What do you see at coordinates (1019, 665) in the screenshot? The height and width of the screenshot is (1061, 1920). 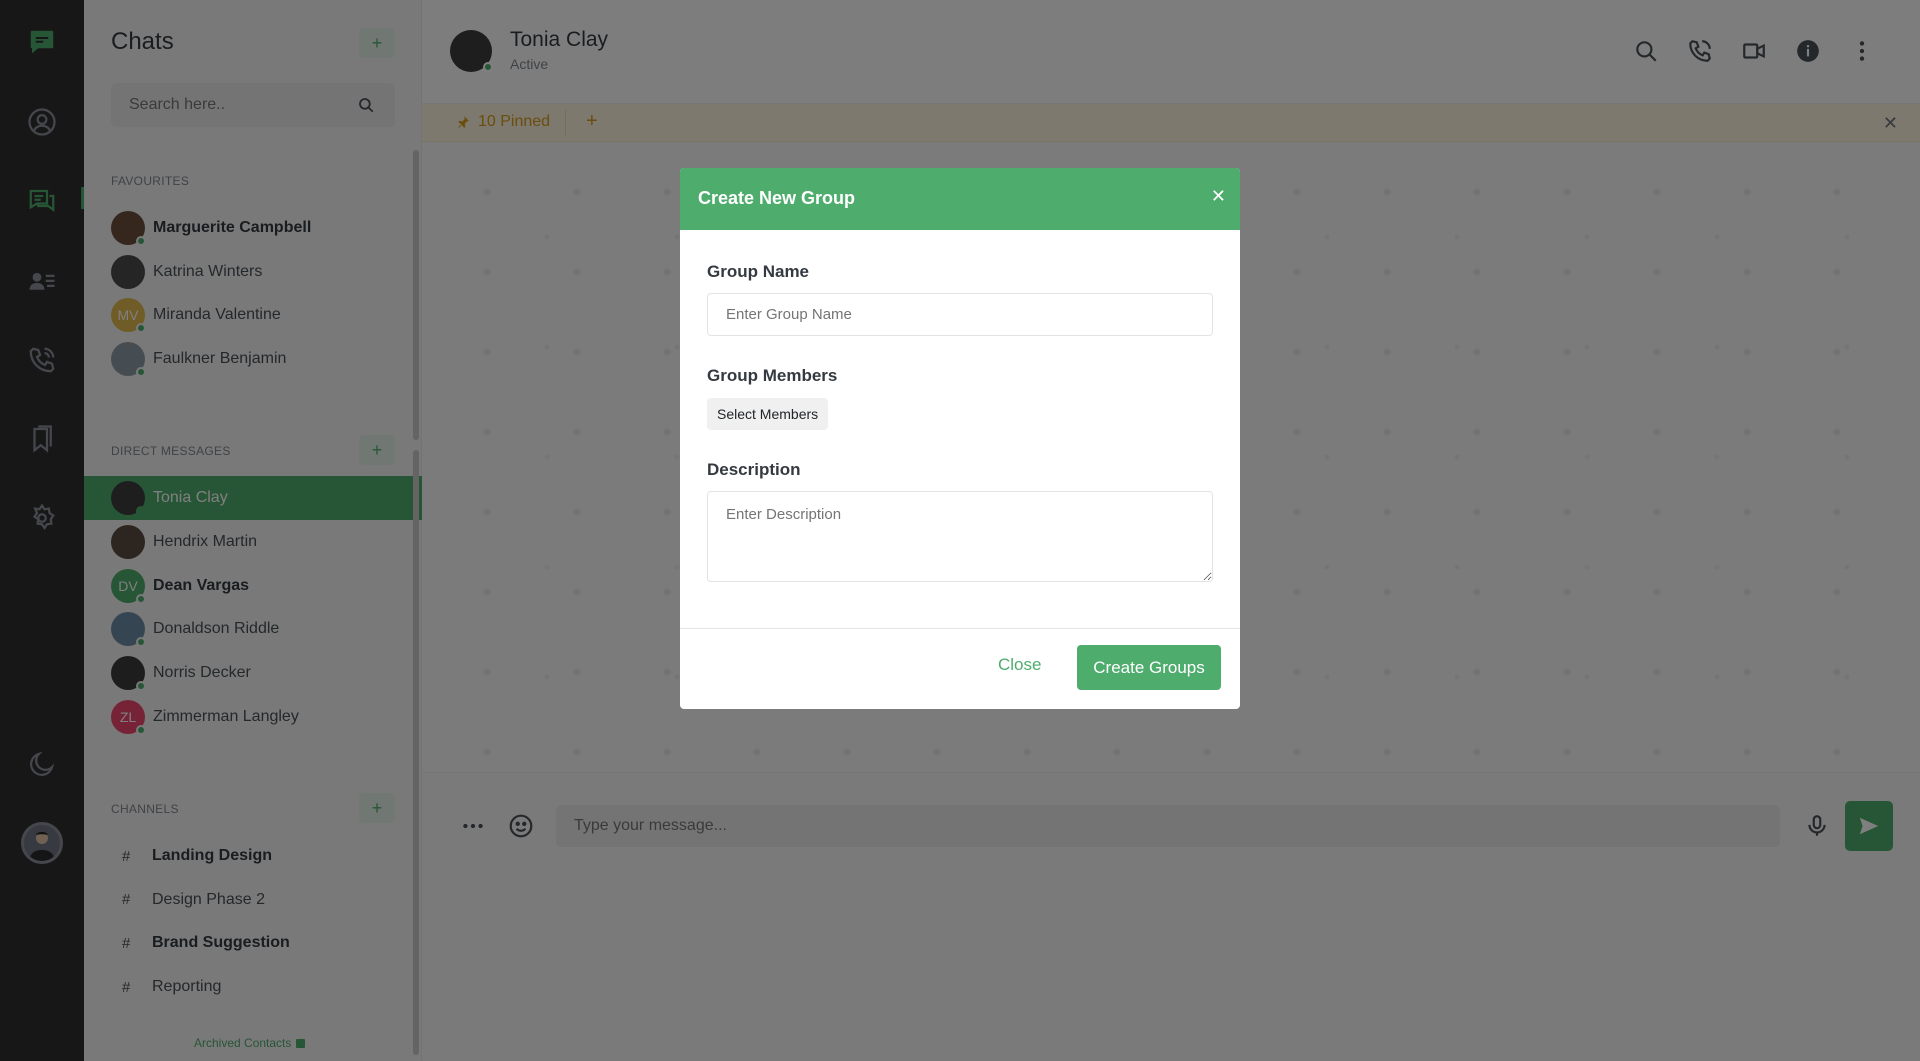 I see `close-button: Close` at bounding box center [1019, 665].